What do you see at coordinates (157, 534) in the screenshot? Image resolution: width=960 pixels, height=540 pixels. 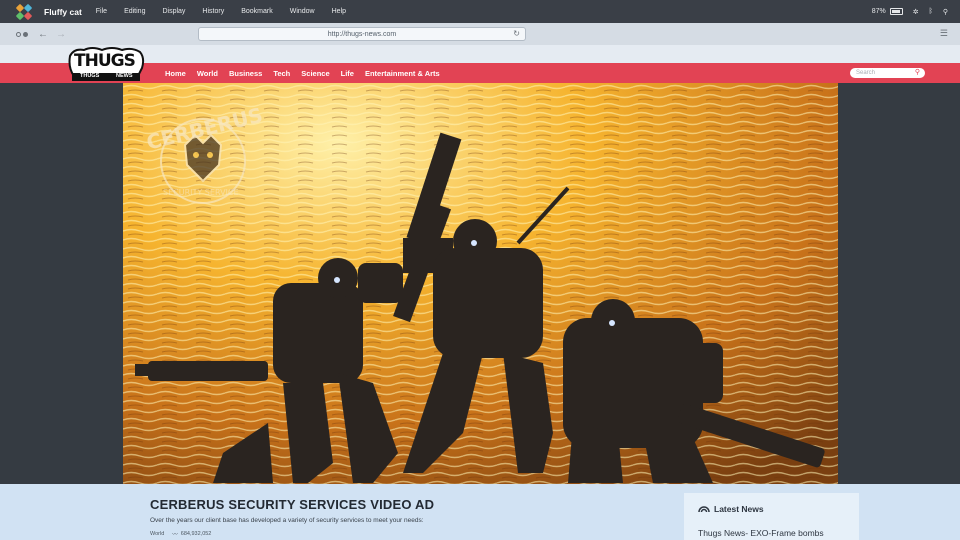 I see `article-category: World` at bounding box center [157, 534].